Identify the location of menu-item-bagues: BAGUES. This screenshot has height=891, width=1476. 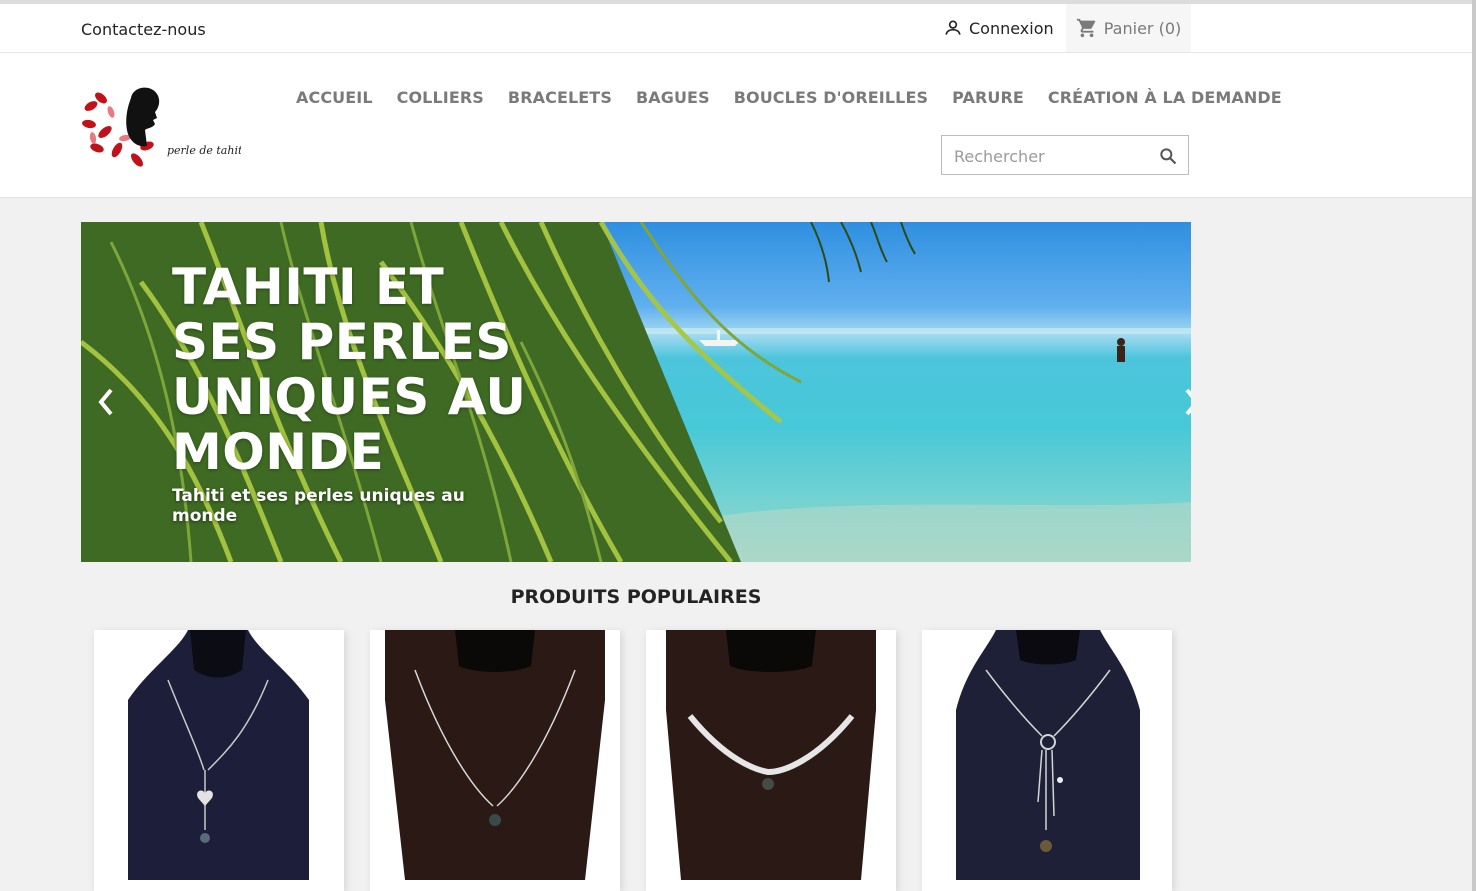
(673, 97).